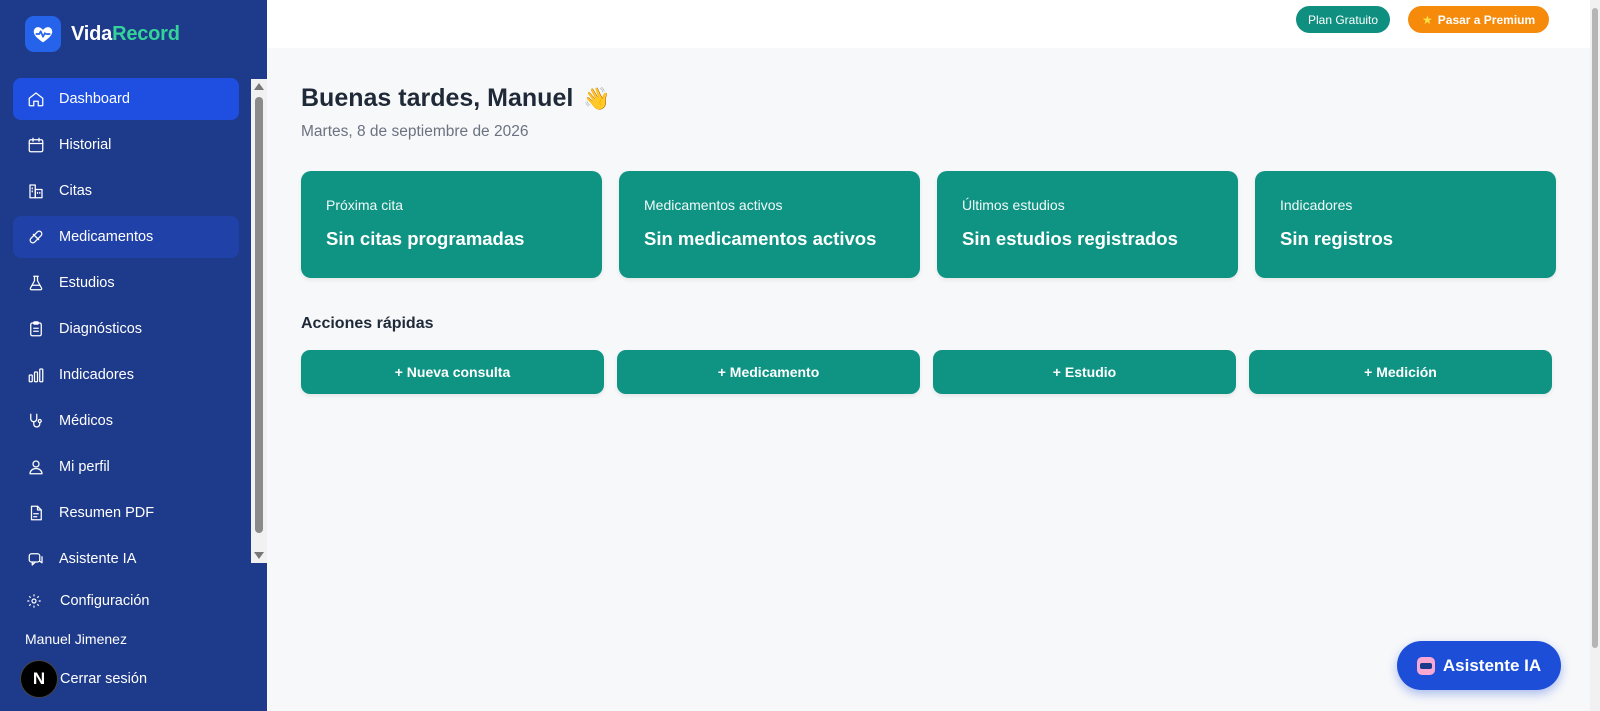 The width and height of the screenshot is (1600, 711). I want to click on current-date: Martes, 8 de septiembre de 2026, so click(415, 131).